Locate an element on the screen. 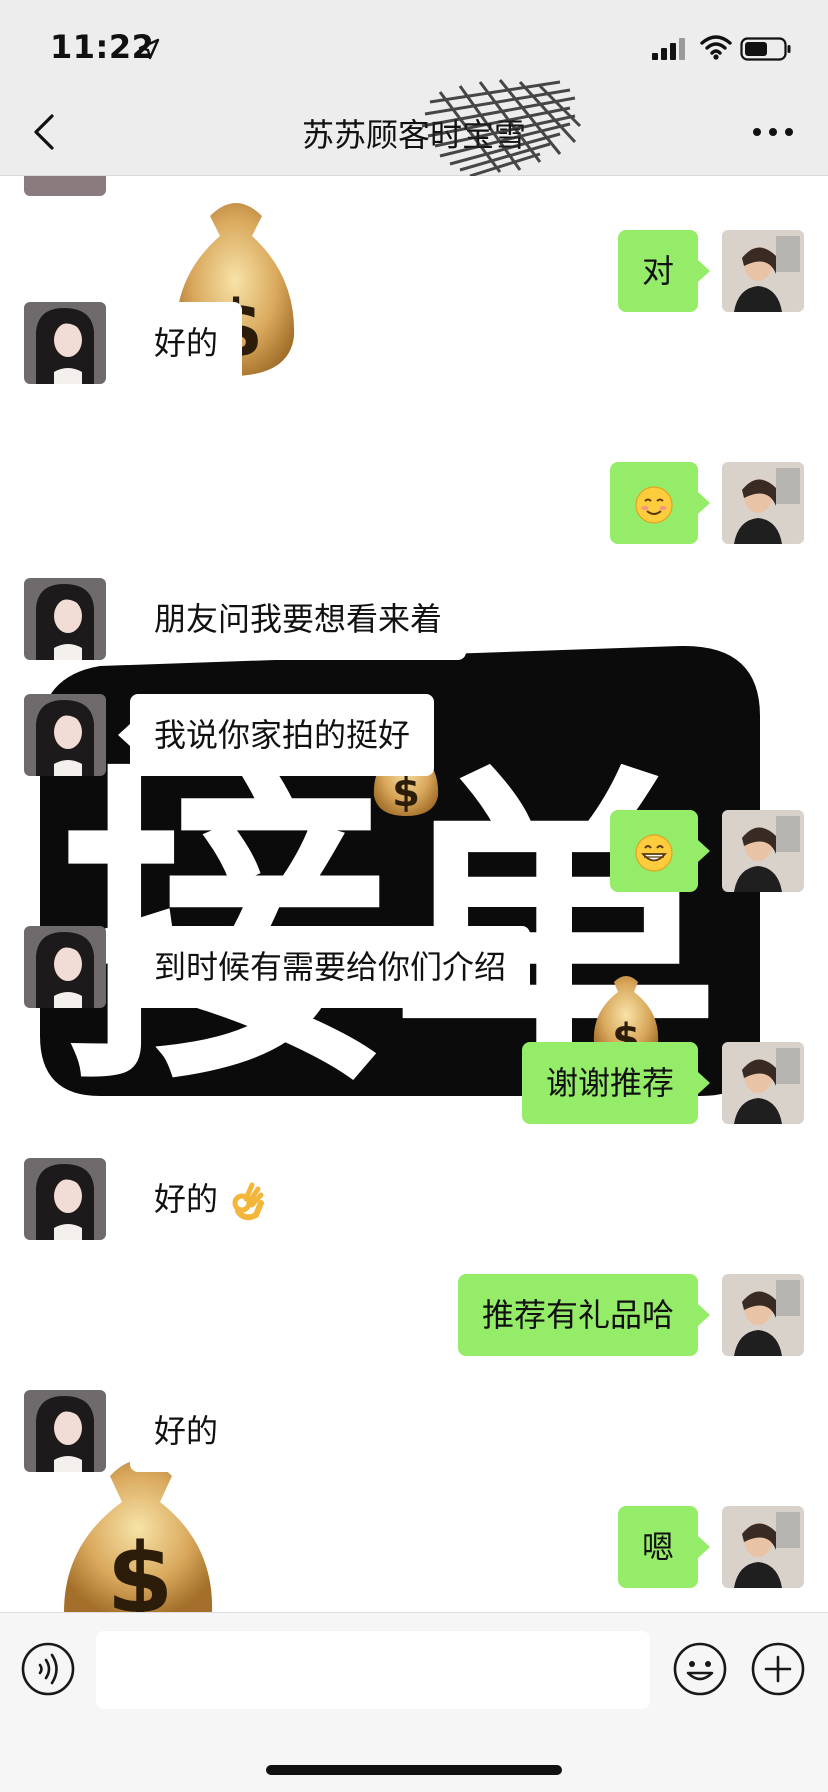 The height and width of the screenshot is (1792, 828). battery-icon is located at coordinates (765, 49).